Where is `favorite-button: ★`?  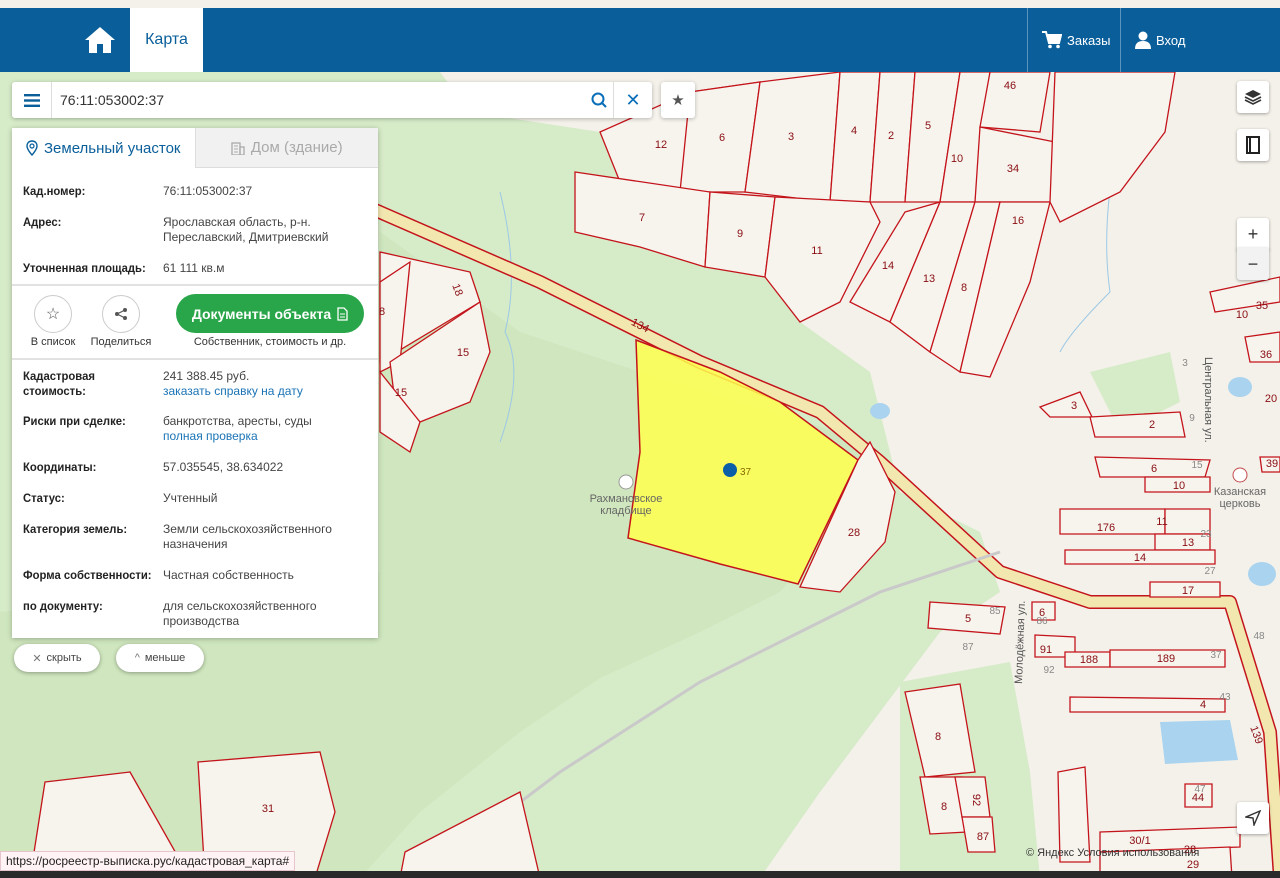
favorite-button: ★ is located at coordinates (678, 100).